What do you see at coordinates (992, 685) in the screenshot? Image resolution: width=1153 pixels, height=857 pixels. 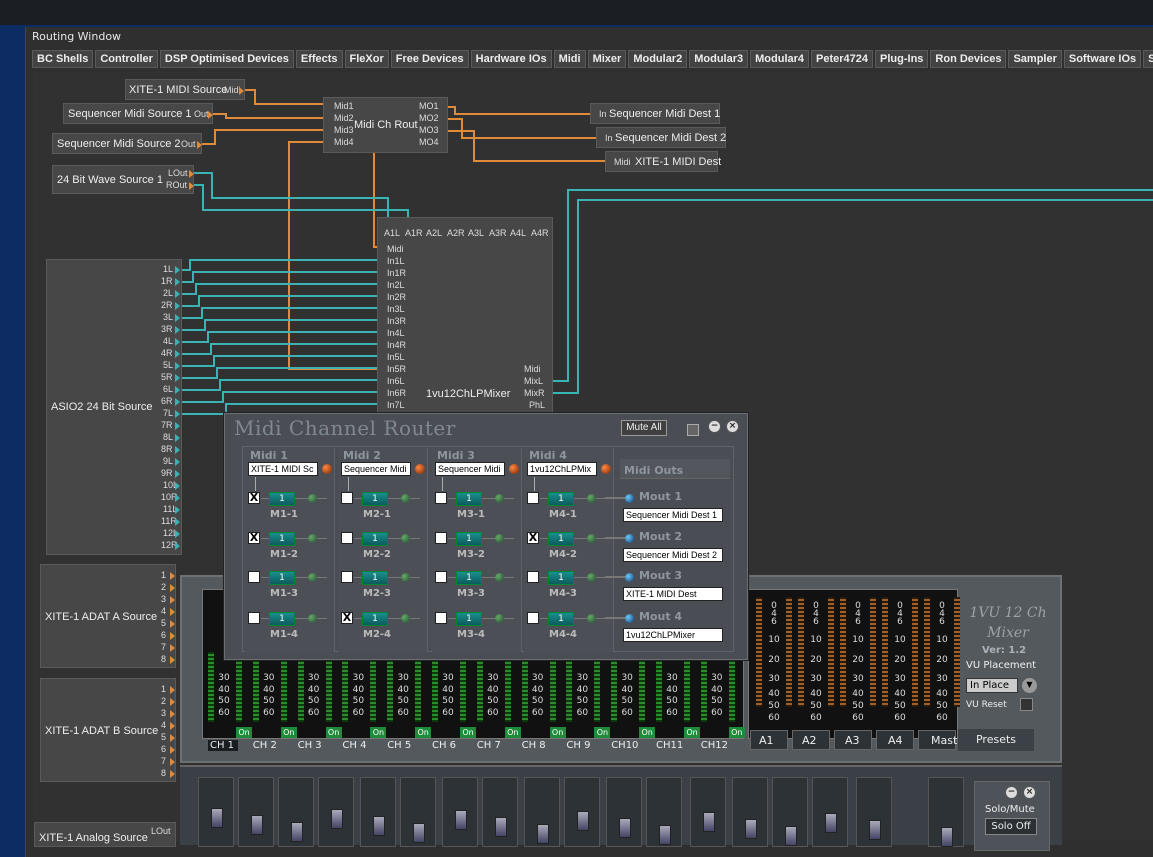 I see `vu-placement-select: In Place` at bounding box center [992, 685].